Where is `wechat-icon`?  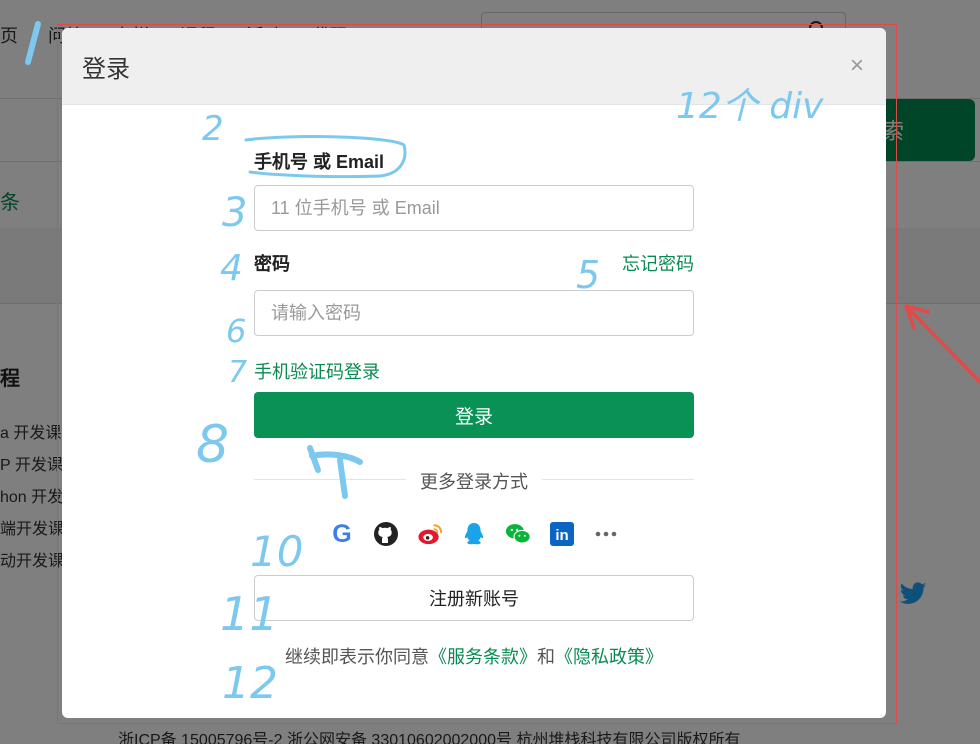
wechat-icon is located at coordinates (518, 534).